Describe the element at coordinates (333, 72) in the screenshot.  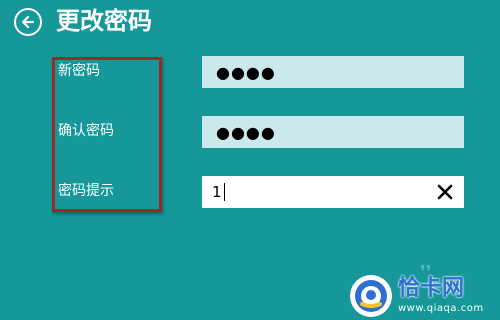
I see `new-password-field: ●●●●` at that location.